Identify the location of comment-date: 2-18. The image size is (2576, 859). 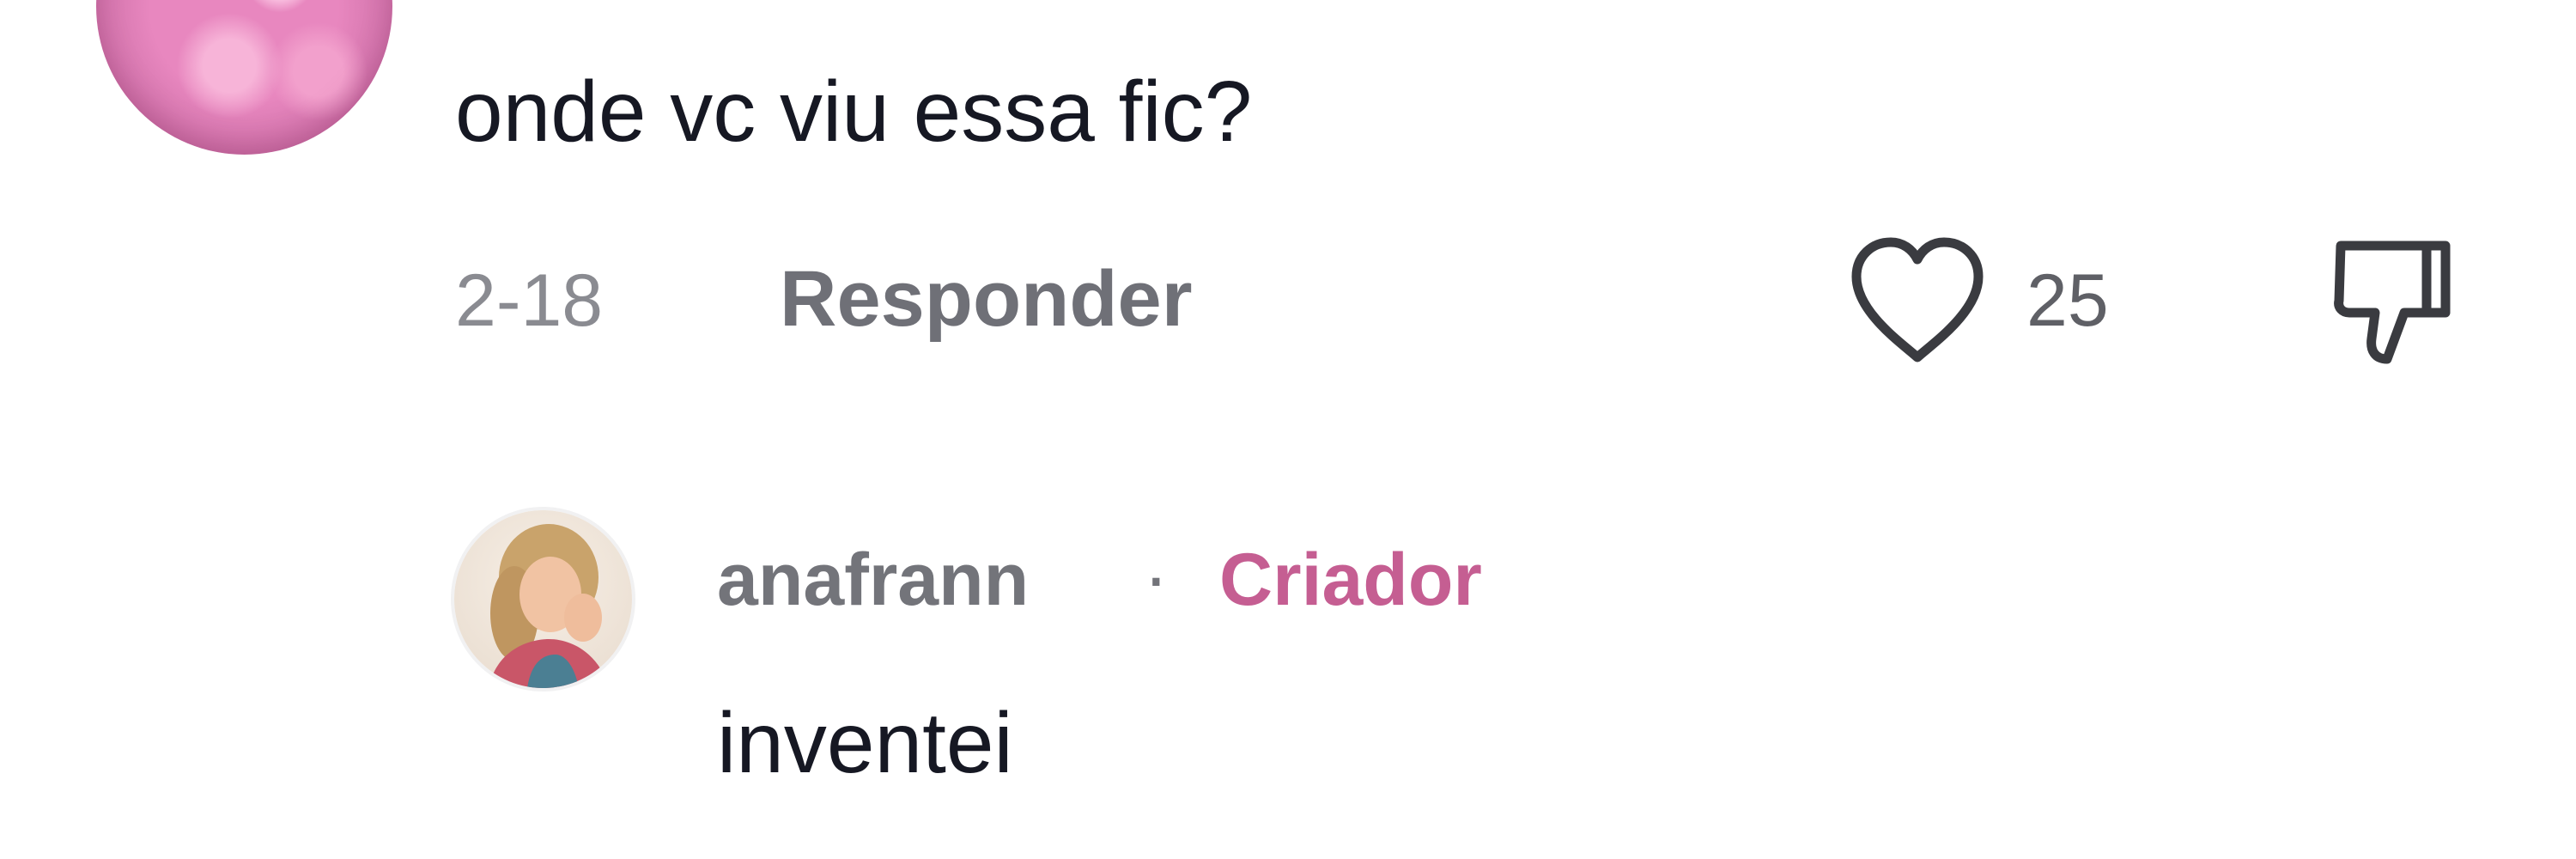
(530, 300).